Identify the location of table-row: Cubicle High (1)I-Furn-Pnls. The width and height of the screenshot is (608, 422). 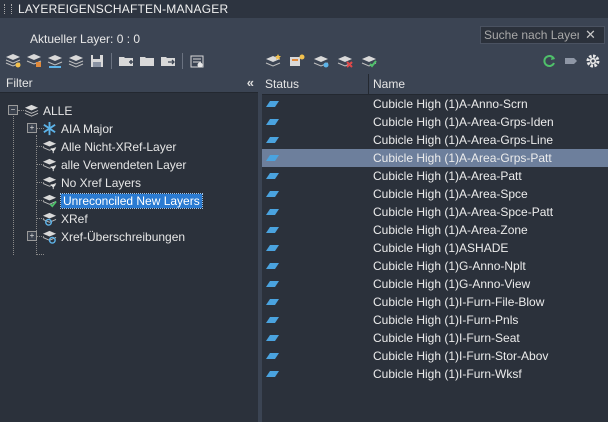
(435, 320).